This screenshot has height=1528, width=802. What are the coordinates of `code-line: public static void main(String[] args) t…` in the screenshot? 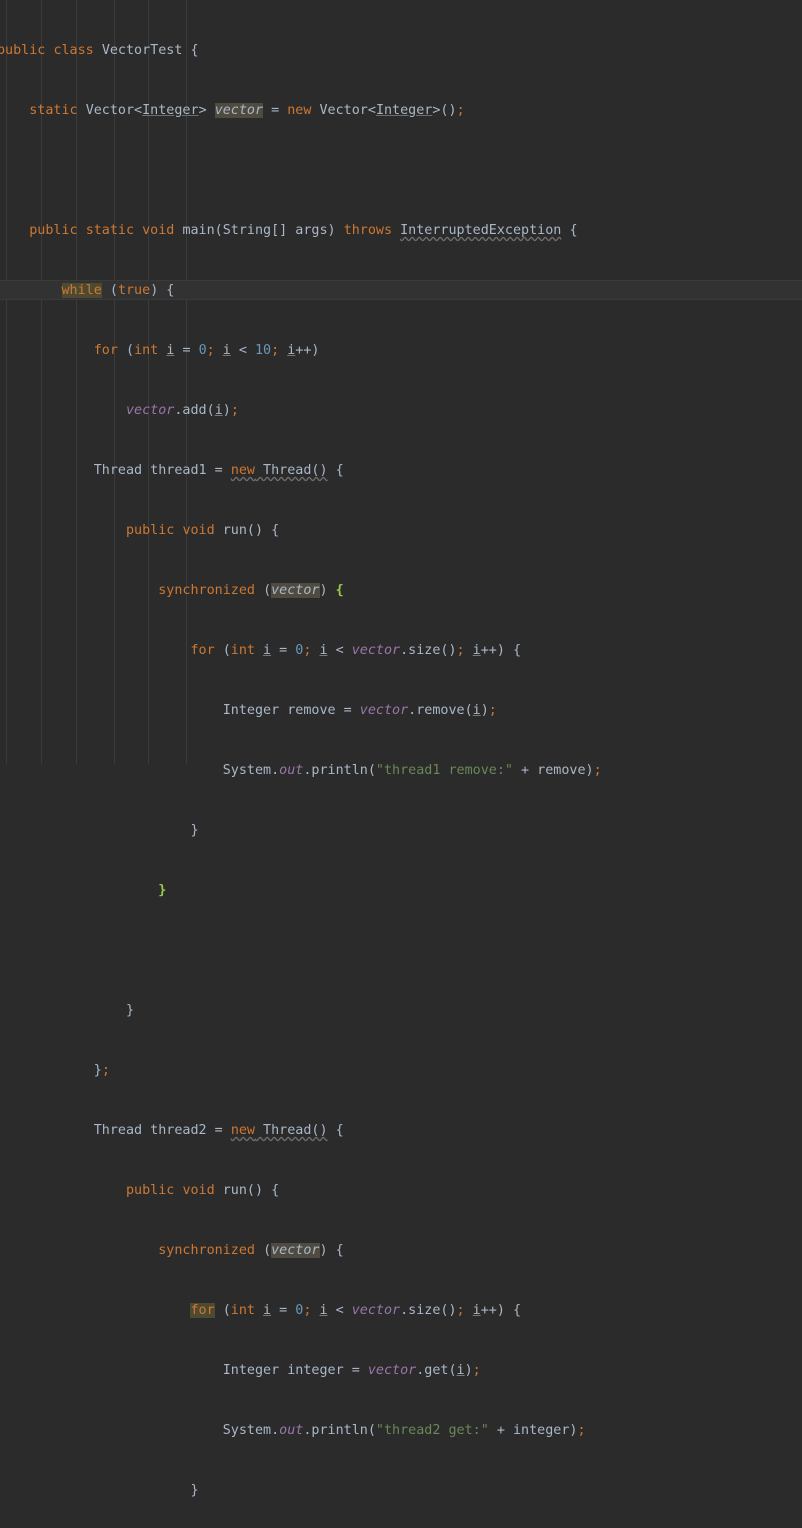 It's located at (303, 230).